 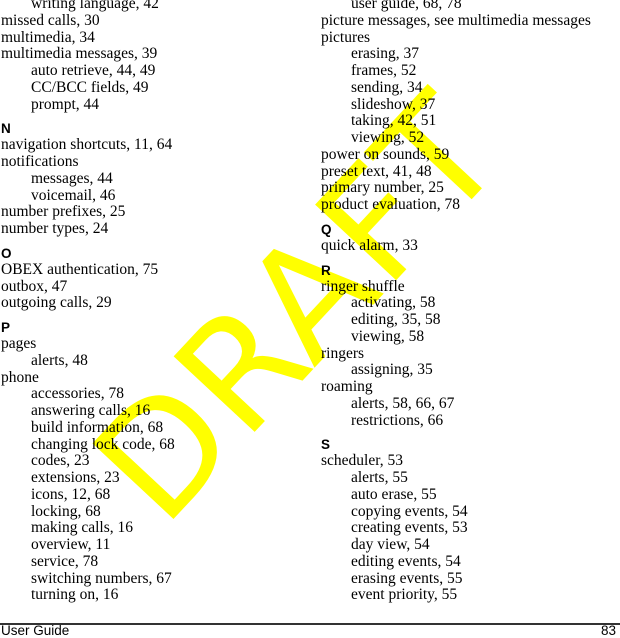 I want to click on index-subentry: service, 78, so click(x=65, y=561).